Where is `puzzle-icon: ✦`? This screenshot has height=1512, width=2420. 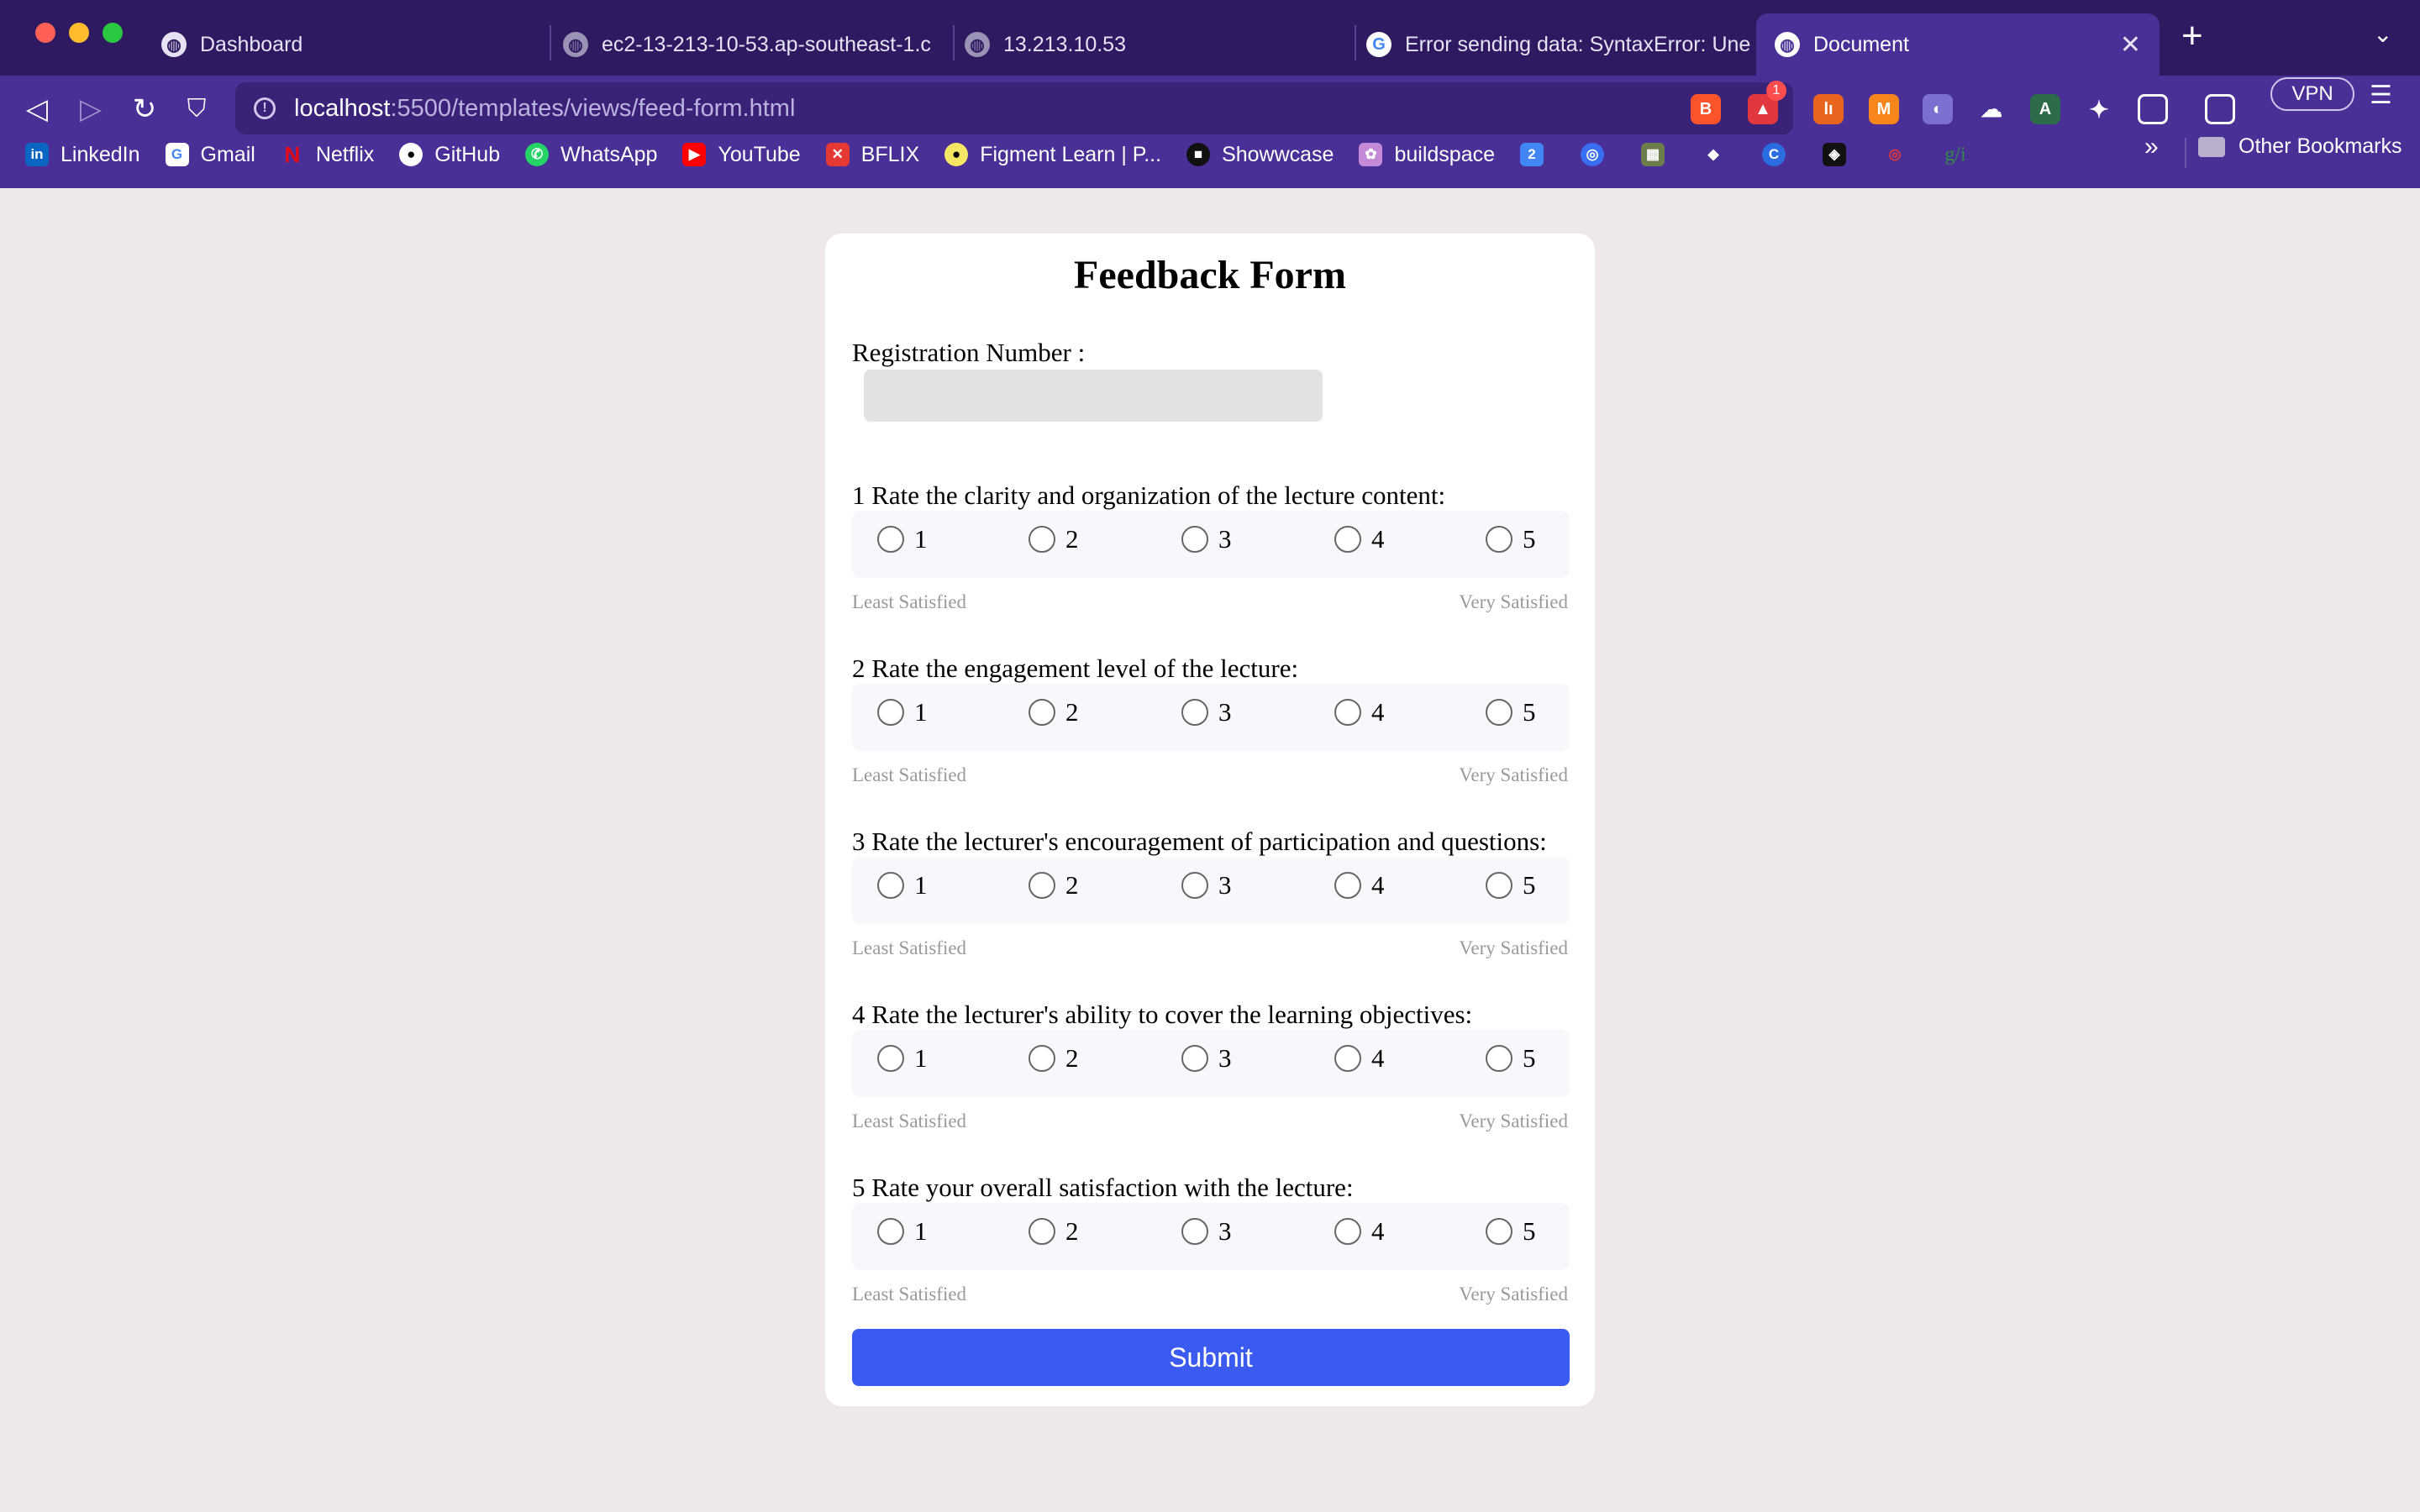
puzzle-icon: ✦ is located at coordinates (2099, 109).